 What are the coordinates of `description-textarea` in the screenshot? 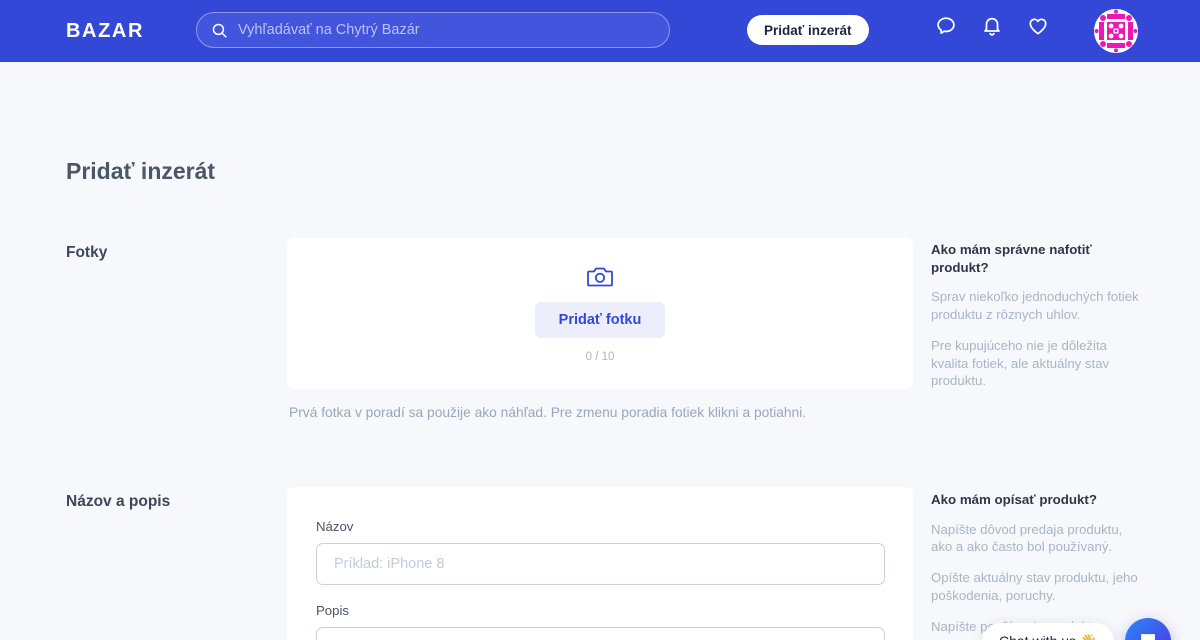 It's located at (600, 633).